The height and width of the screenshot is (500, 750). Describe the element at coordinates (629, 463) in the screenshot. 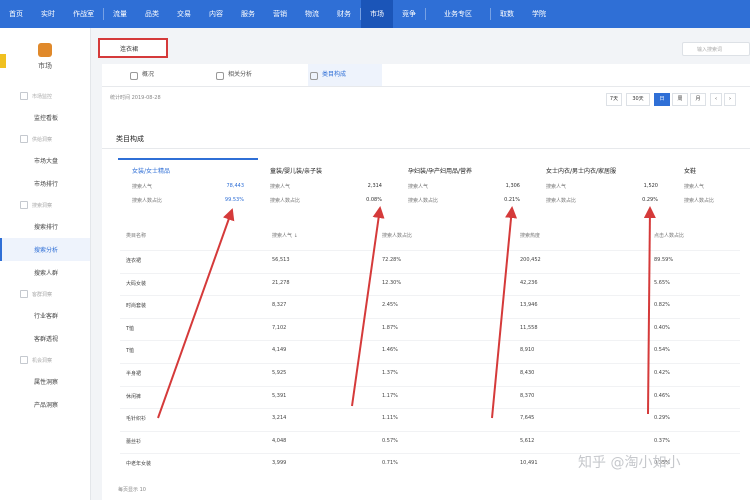

I see `watermark: 知乎 @淘小如小` at that location.